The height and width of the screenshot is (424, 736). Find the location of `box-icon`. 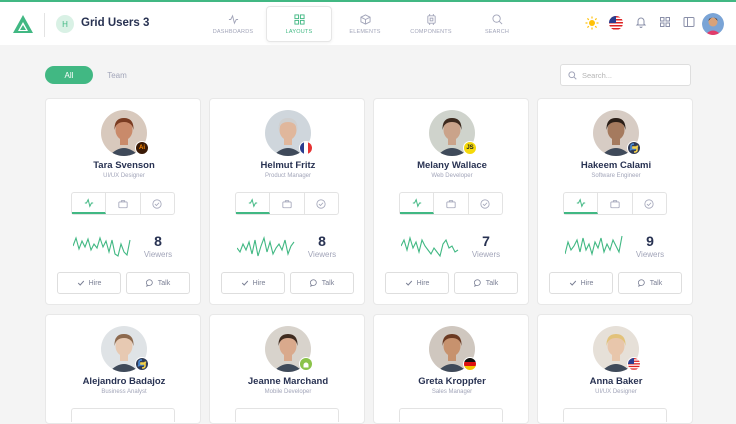

box-icon is located at coordinates (365, 19).